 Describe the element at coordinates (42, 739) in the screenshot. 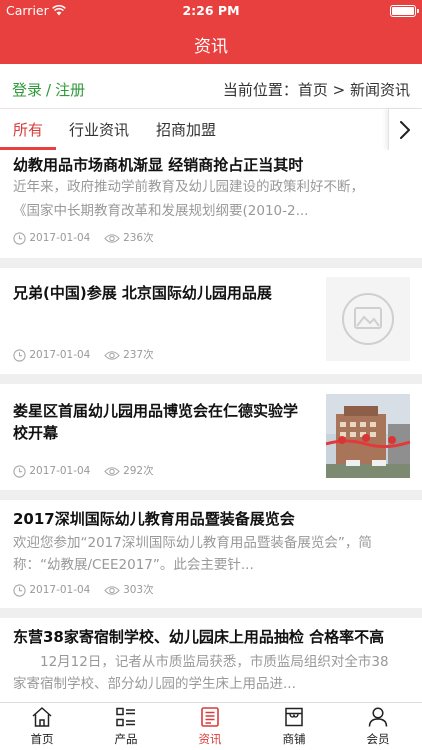

I see `tabbar-label: 首页` at that location.